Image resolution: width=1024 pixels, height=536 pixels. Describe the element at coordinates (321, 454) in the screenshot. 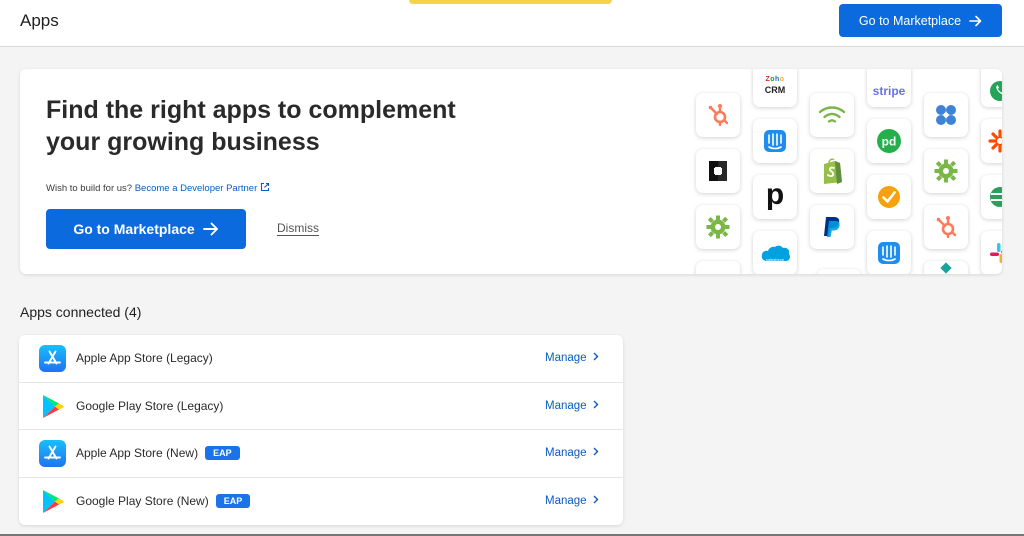

I see `app-row-apple-new: Apple App Store (New) EAP Manage` at that location.